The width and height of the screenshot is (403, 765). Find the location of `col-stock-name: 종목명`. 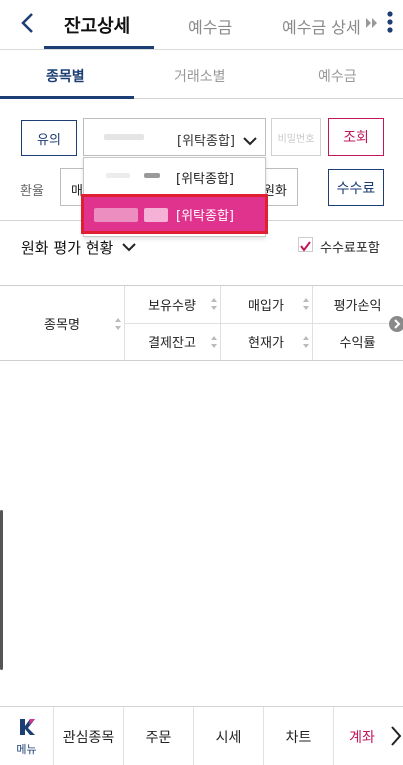

col-stock-name: 종목명 is located at coordinates (62, 323).